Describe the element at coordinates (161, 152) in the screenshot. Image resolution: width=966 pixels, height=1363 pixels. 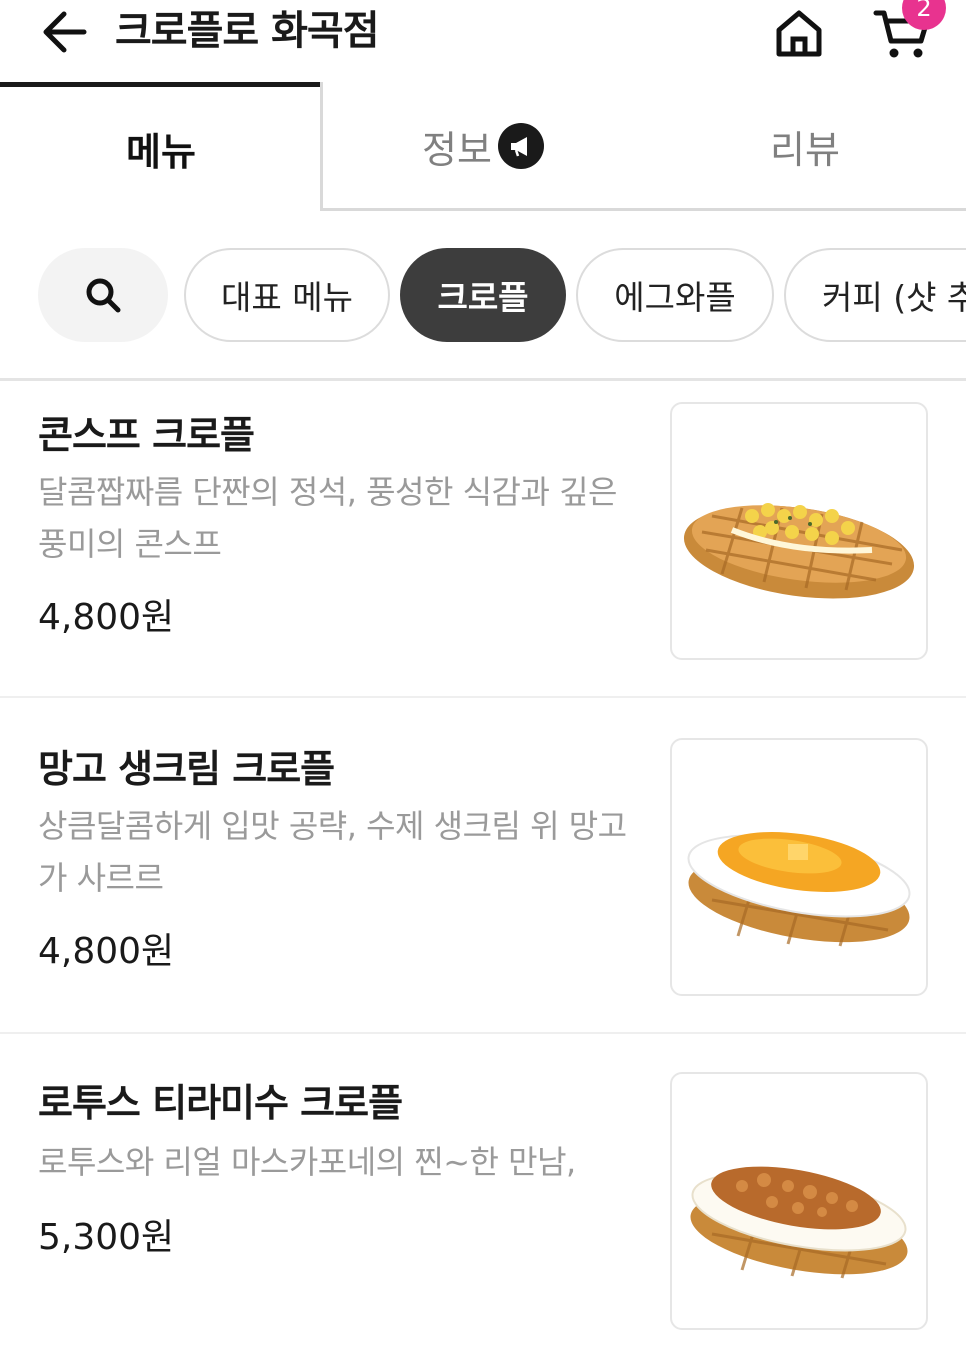
I see `tab-menu-label: 메뉴` at that location.